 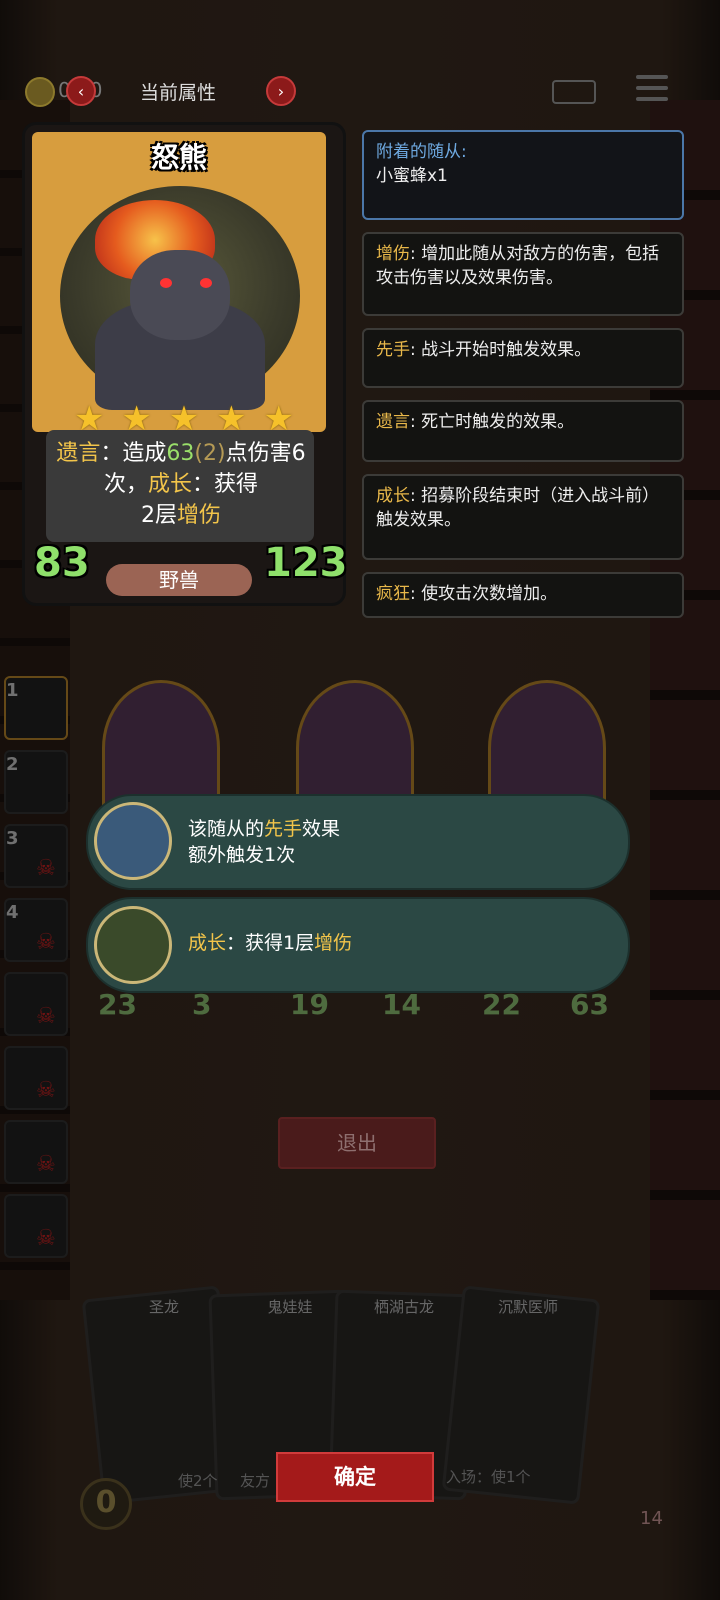 I want to click on card-name: 怒熊, so click(x=178, y=157).